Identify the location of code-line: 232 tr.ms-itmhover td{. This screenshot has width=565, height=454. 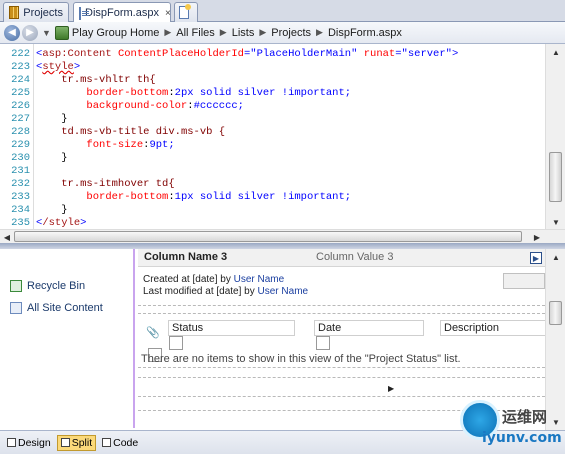
(93, 184).